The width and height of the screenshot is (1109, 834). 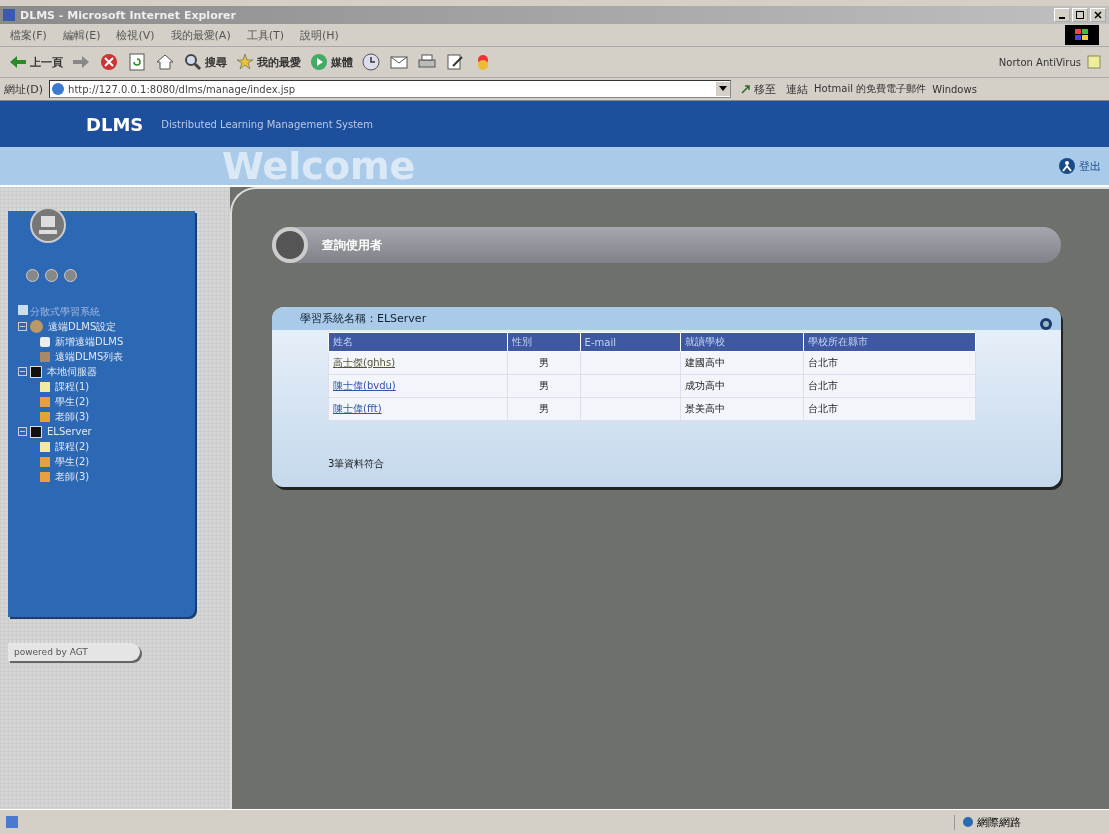 What do you see at coordinates (1079, 166) in the screenshot?
I see `logout-link: 登出` at bounding box center [1079, 166].